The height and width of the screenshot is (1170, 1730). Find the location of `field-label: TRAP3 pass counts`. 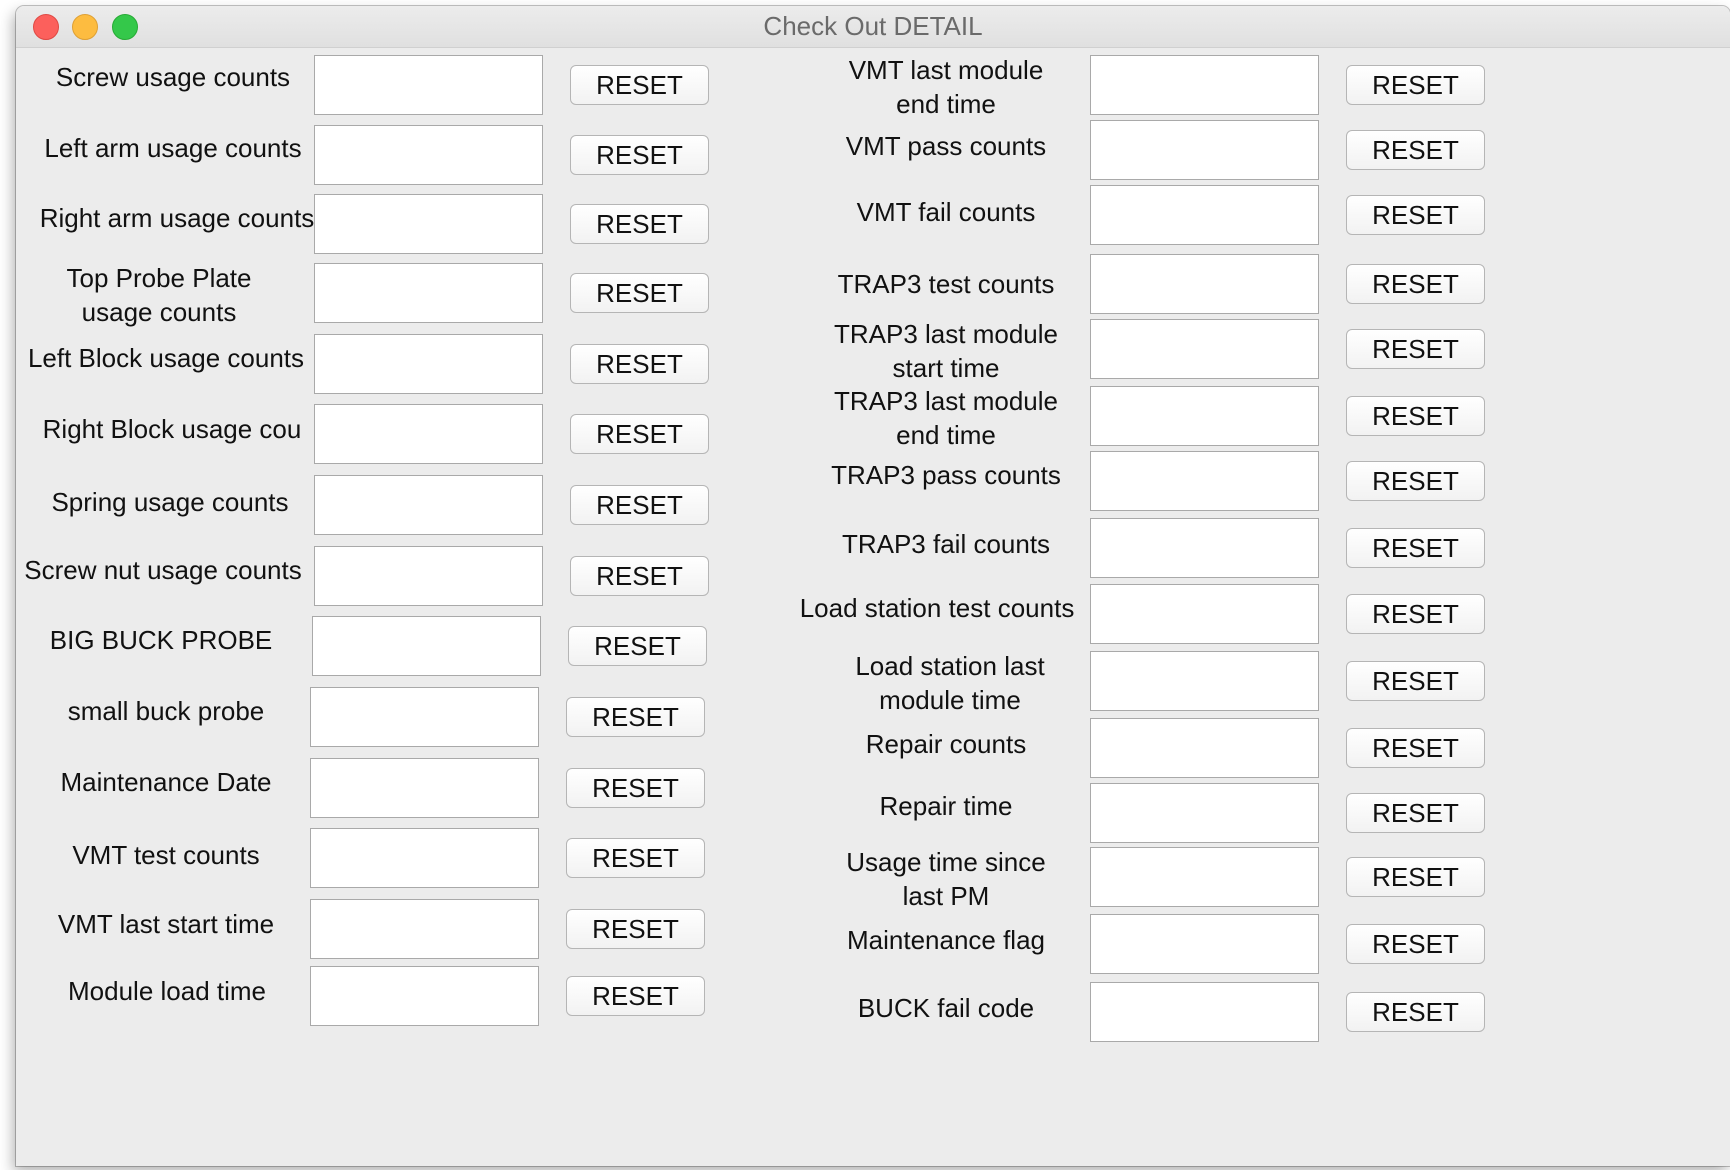

field-label: TRAP3 pass counts is located at coordinates (946, 475).